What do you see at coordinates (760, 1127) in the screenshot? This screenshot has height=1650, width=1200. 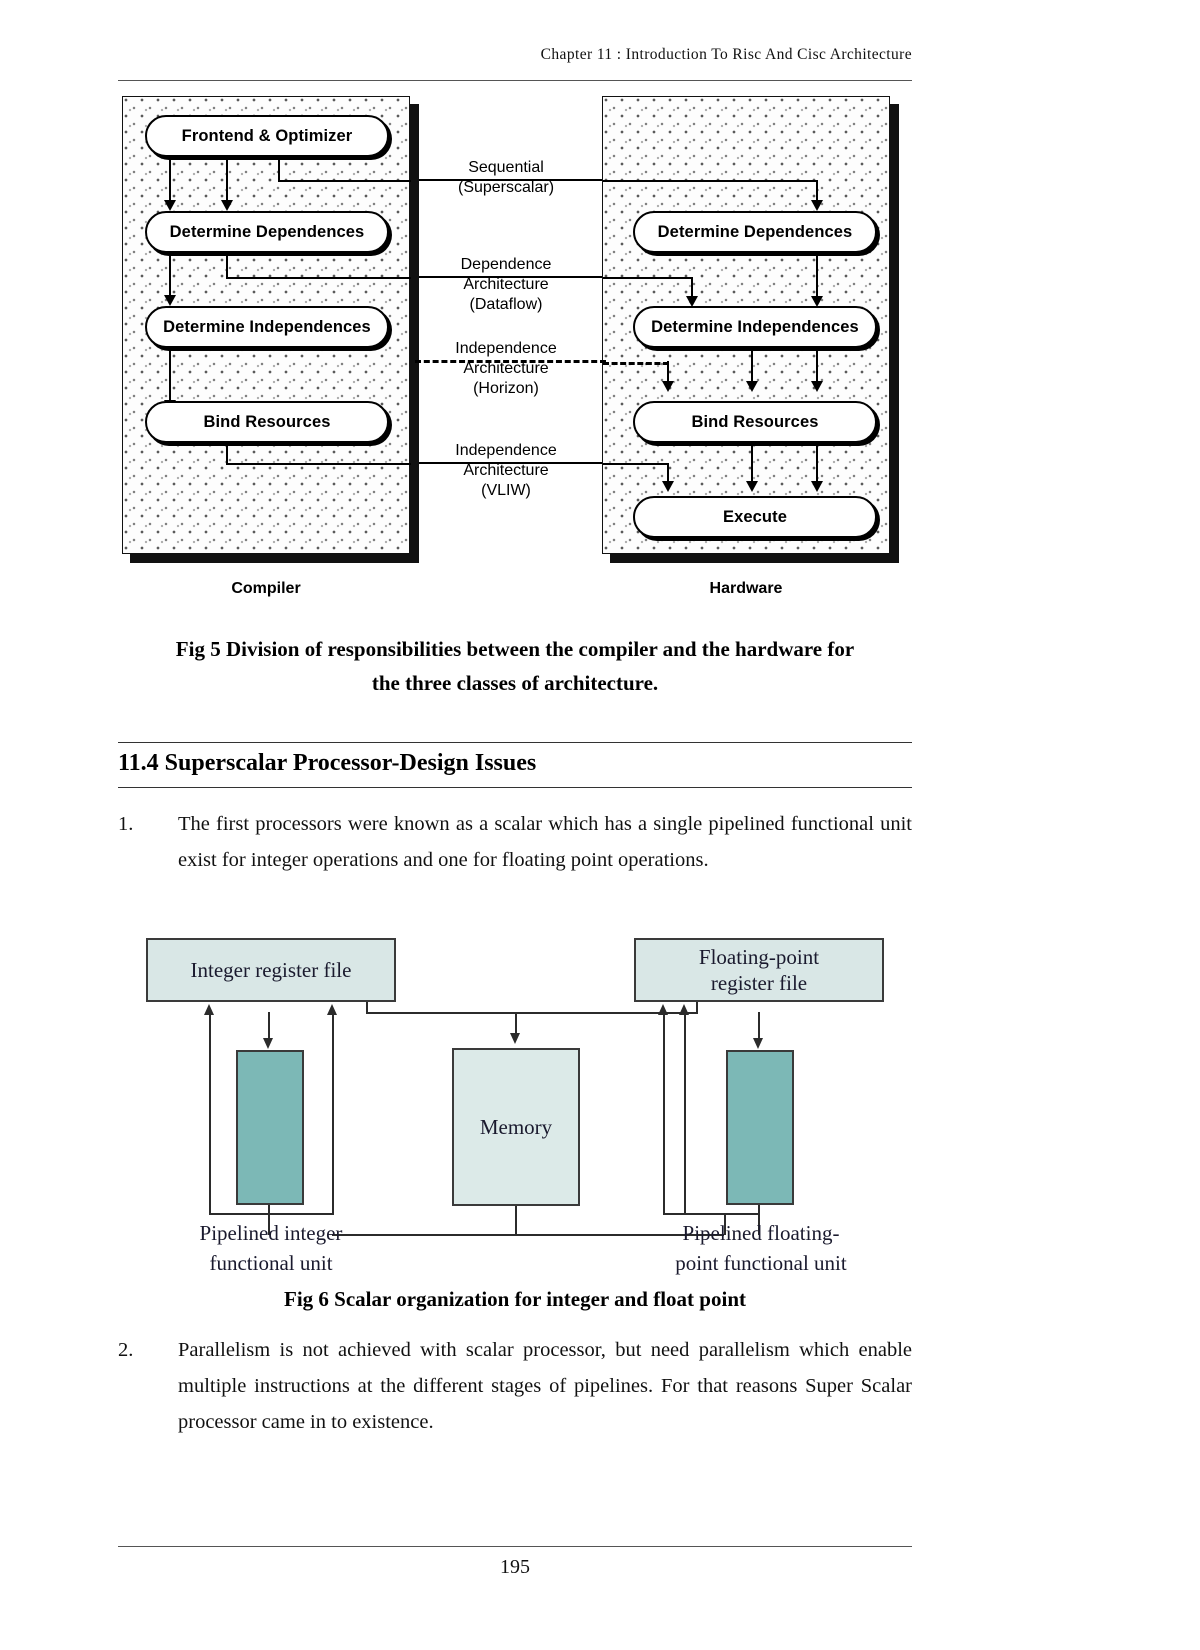 I see `pipelined-floating-point-functional-unit-box` at bounding box center [760, 1127].